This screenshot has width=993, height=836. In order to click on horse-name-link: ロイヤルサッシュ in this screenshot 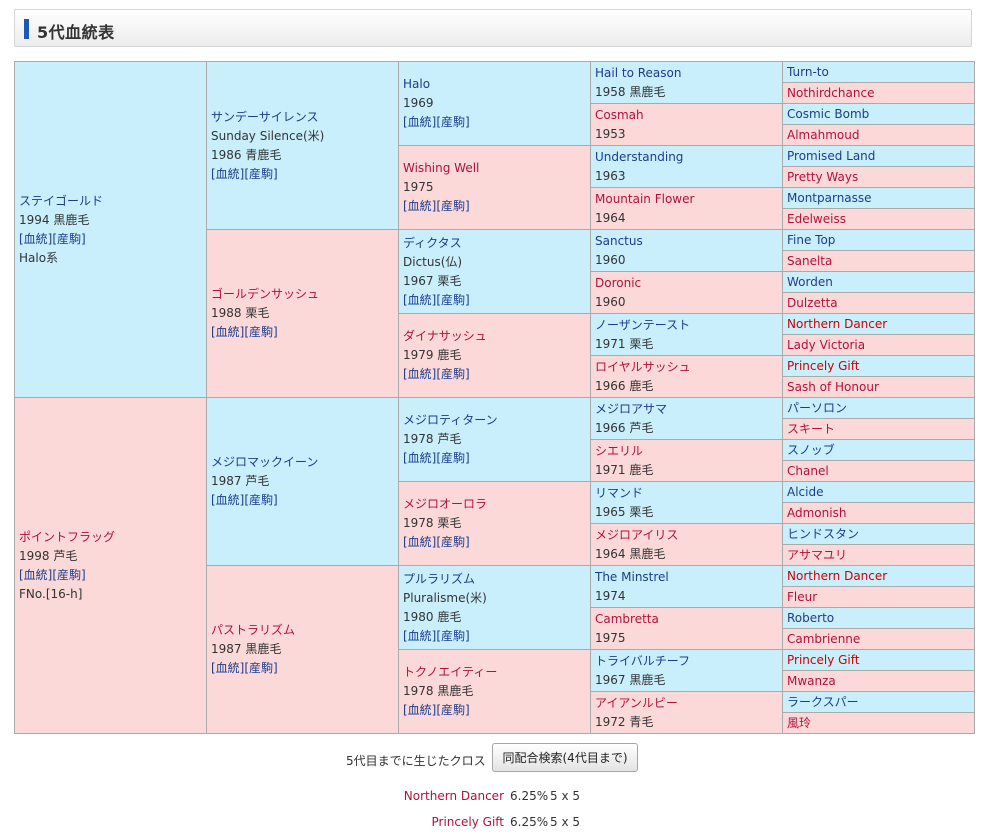, I will do `click(686, 367)`.